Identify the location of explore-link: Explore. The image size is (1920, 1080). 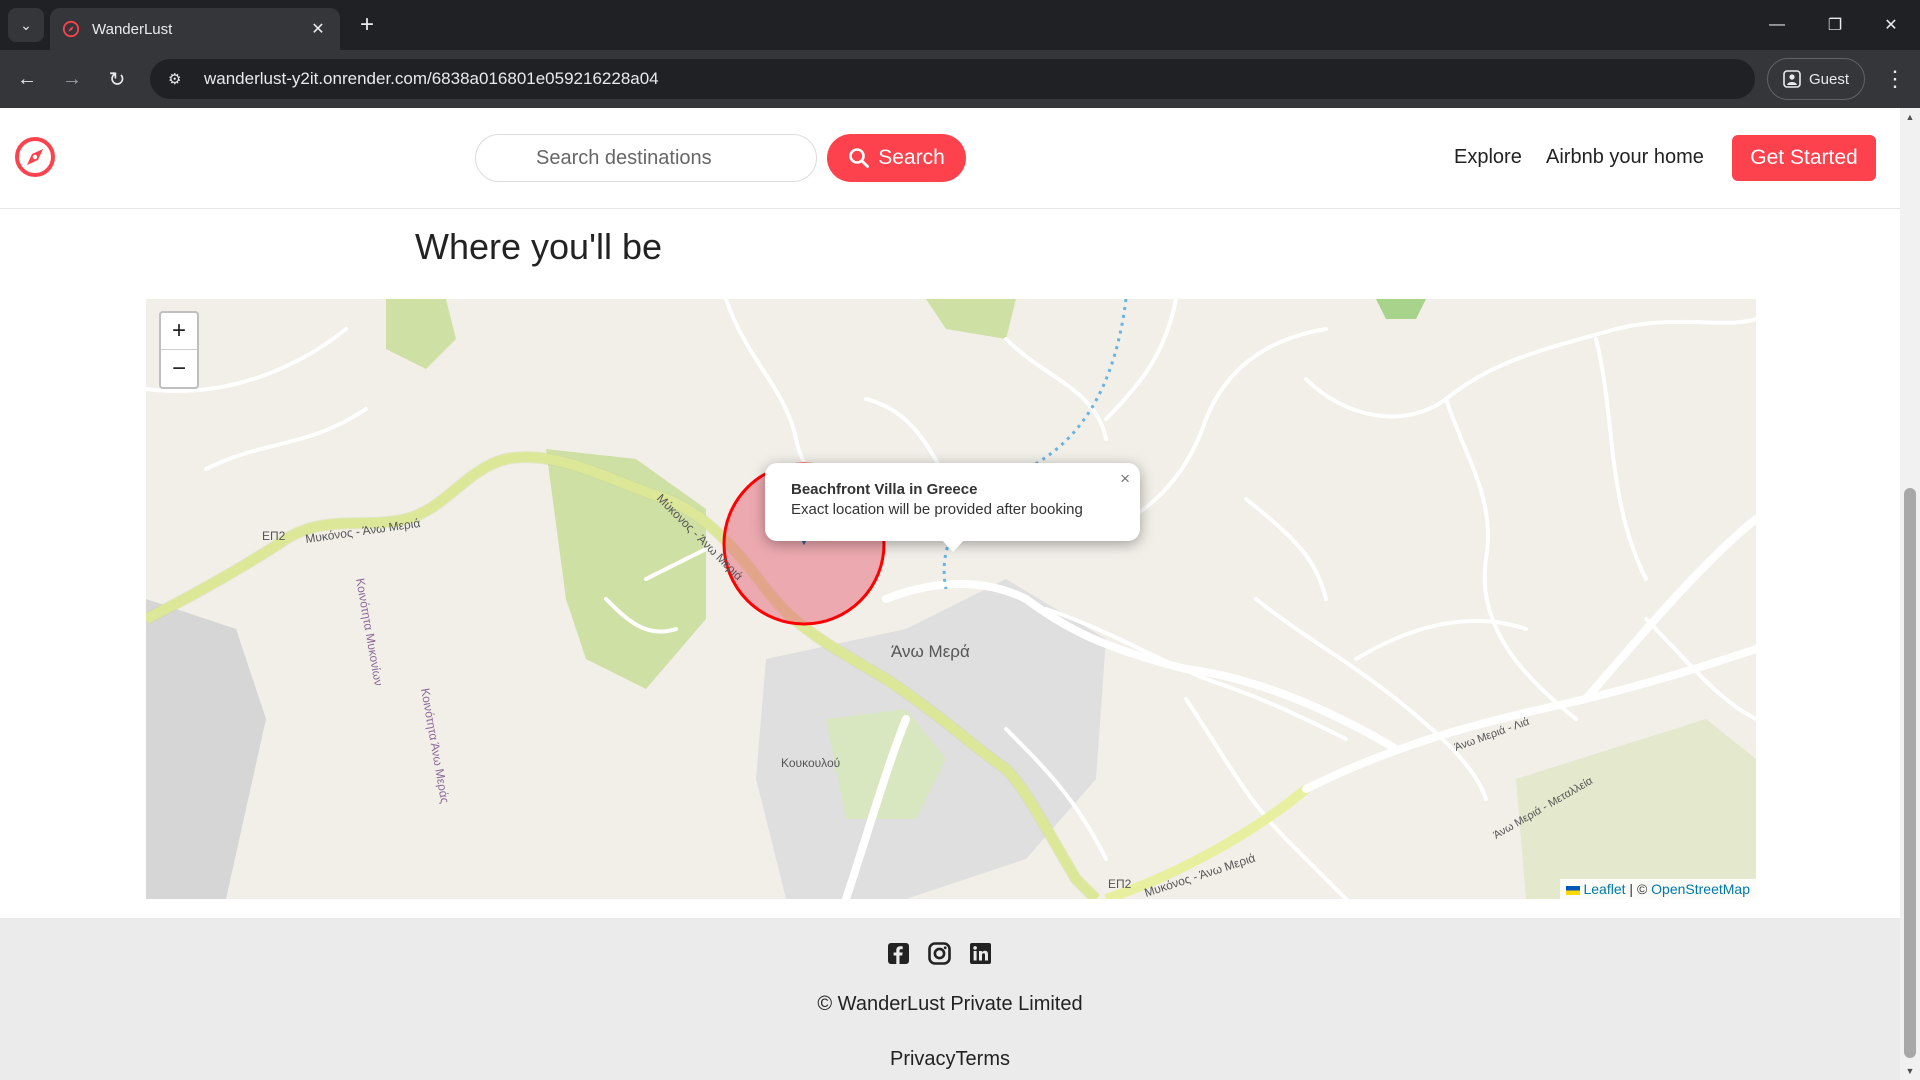
(1488, 157).